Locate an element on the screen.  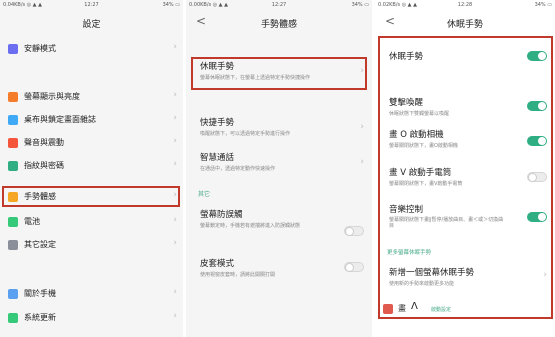
status-left: 0.04KB/s ◎ ▲ ▲ is located at coordinates (22, 5).